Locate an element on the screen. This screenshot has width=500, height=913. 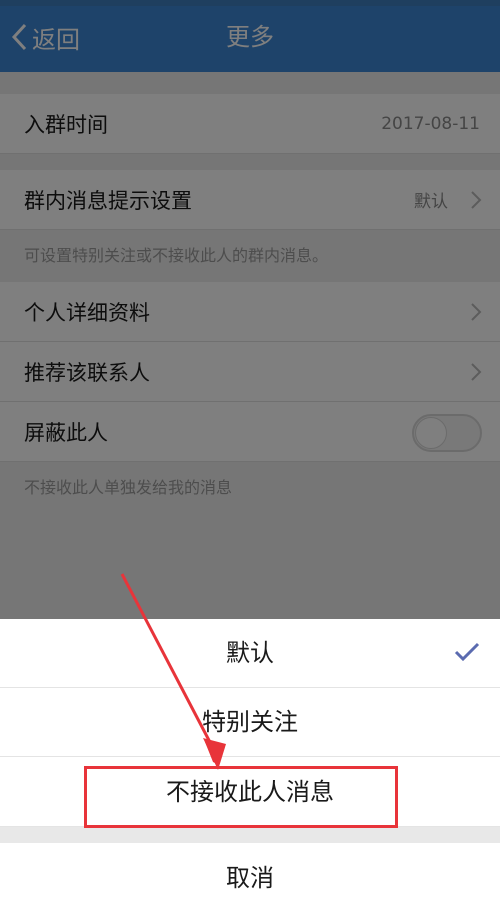
annotation-arrow is located at coordinates (173, 671).